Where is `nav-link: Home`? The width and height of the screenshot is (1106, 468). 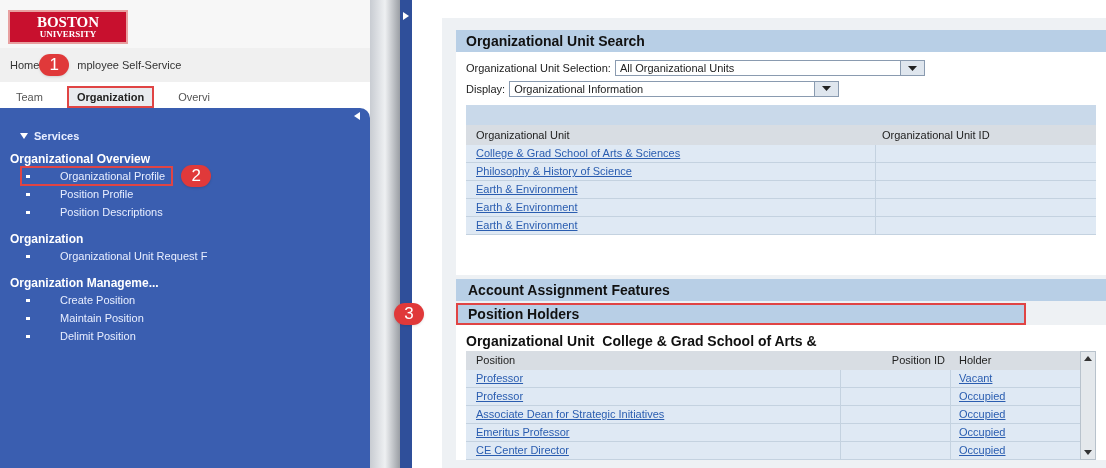
nav-link: Home is located at coordinates (25, 65).